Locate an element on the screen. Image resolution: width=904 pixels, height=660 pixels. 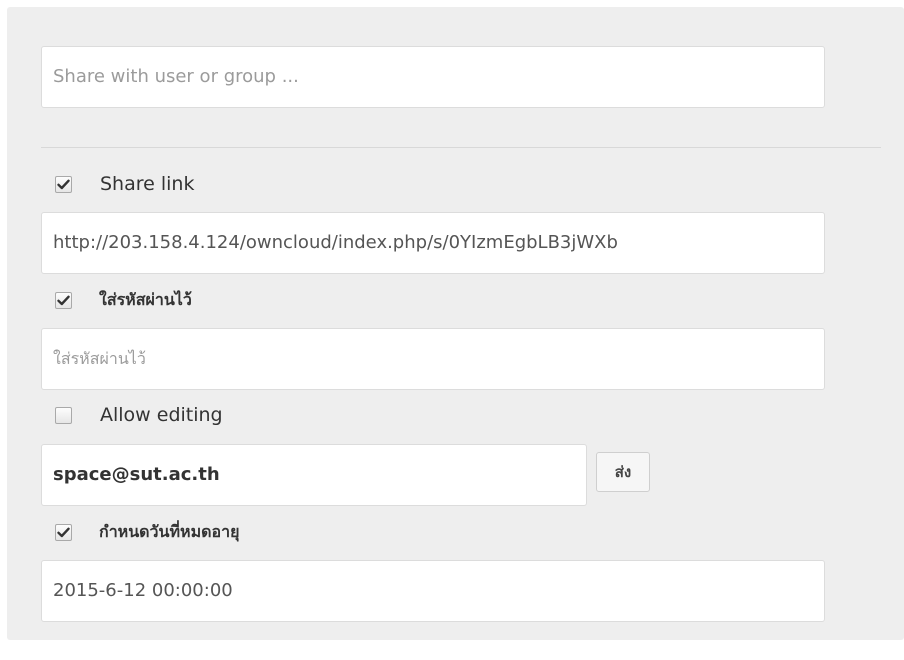
password-input: ใส่รหัสผ่านไว้ is located at coordinates (433, 359).